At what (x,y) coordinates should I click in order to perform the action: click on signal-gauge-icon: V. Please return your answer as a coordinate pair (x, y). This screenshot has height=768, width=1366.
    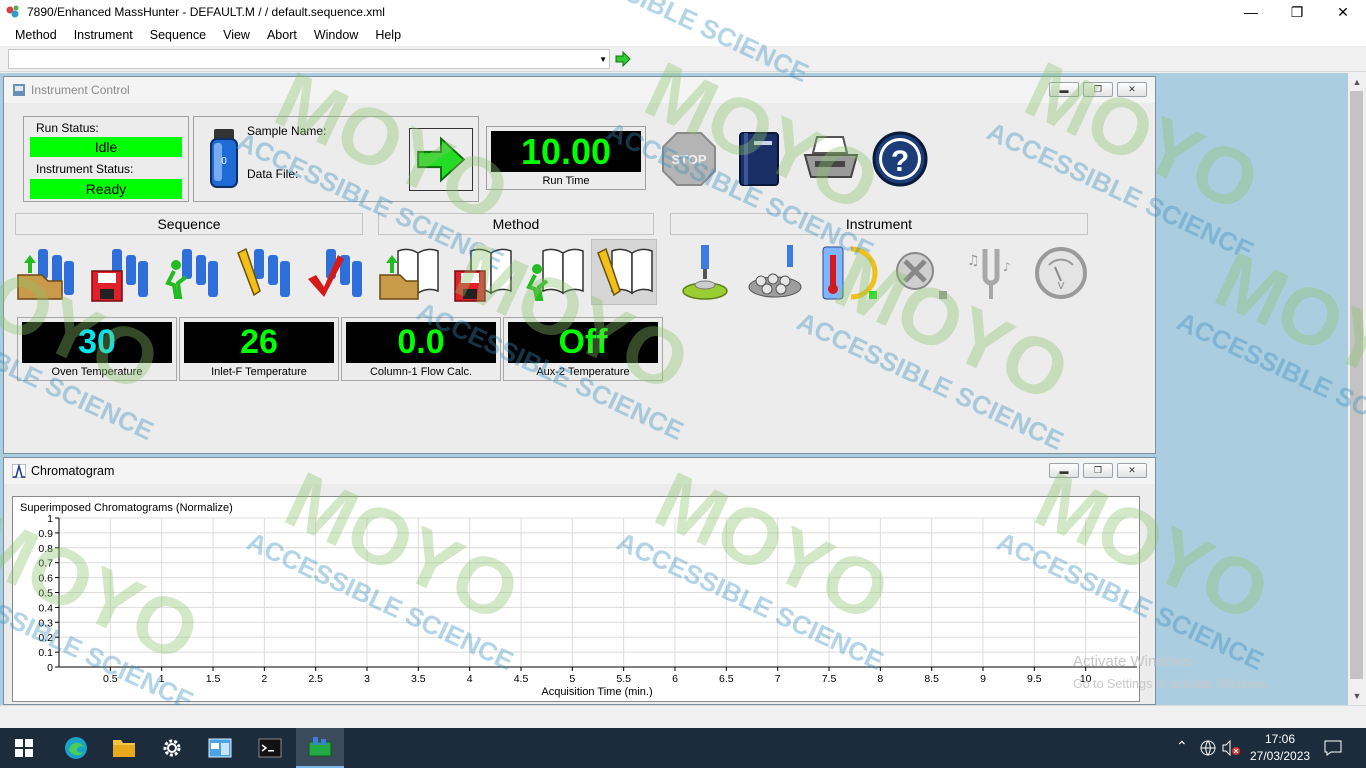
    Looking at the image, I should click on (1061, 273).